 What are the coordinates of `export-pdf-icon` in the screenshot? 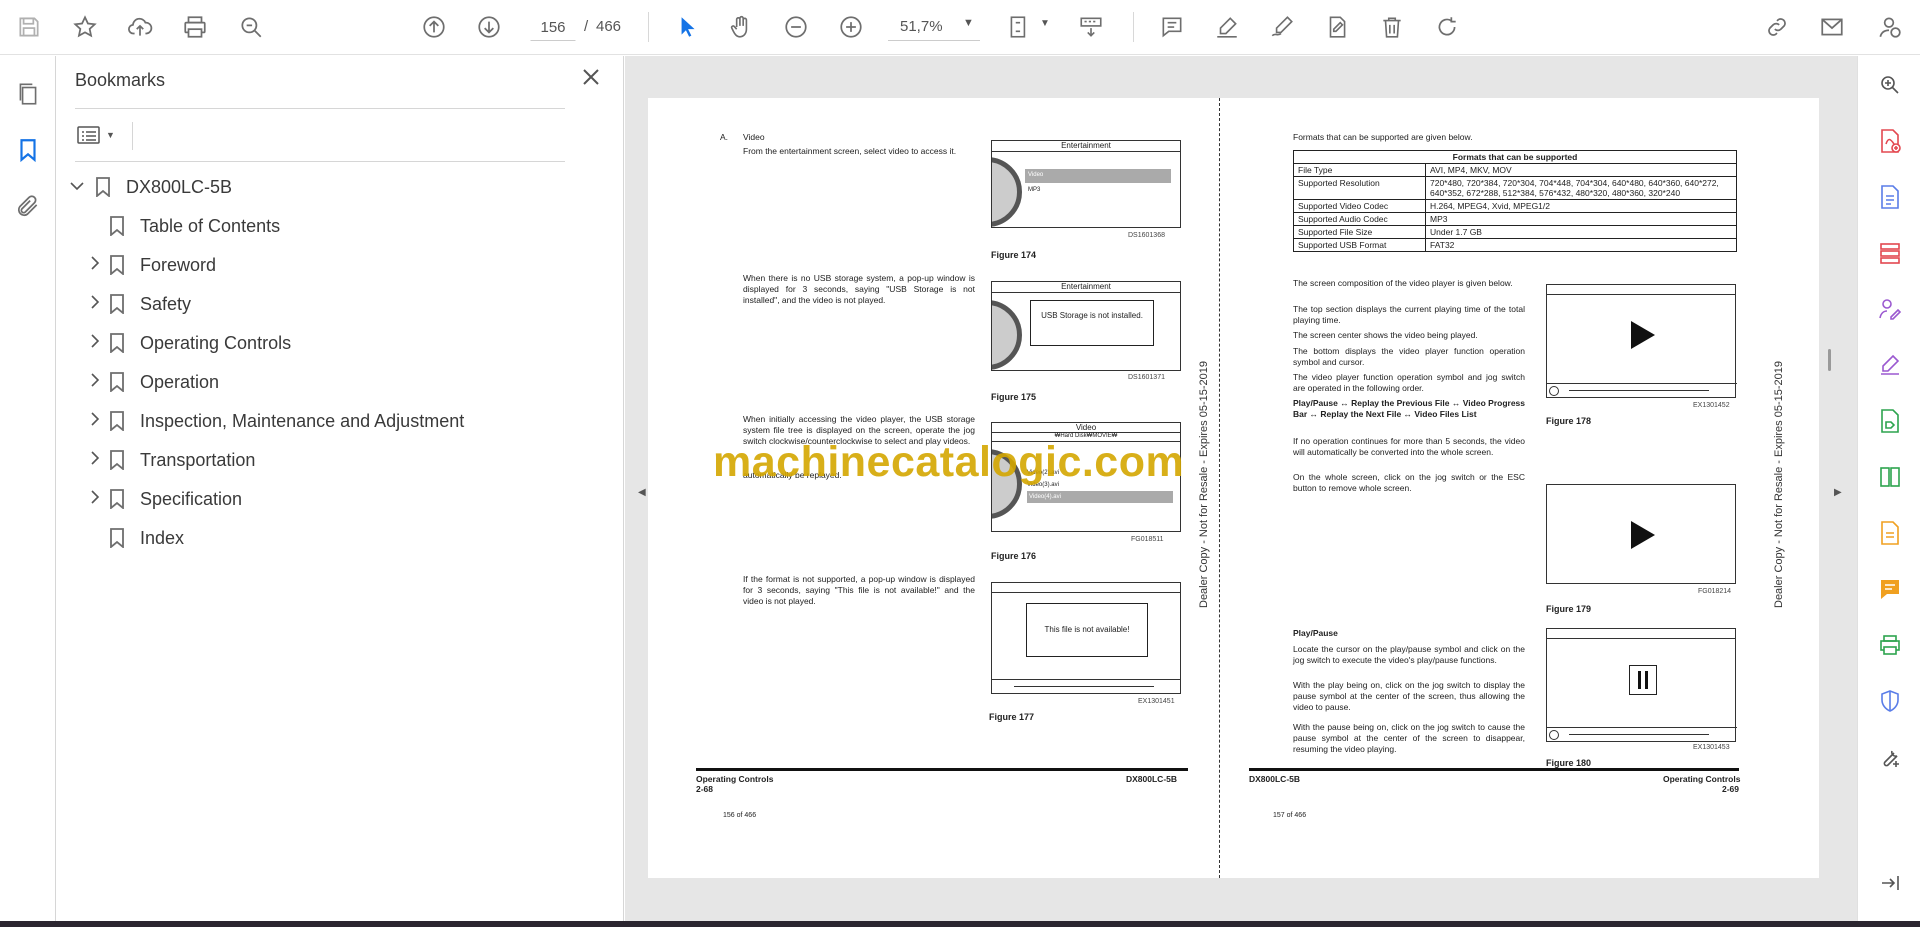 It's located at (1890, 141).